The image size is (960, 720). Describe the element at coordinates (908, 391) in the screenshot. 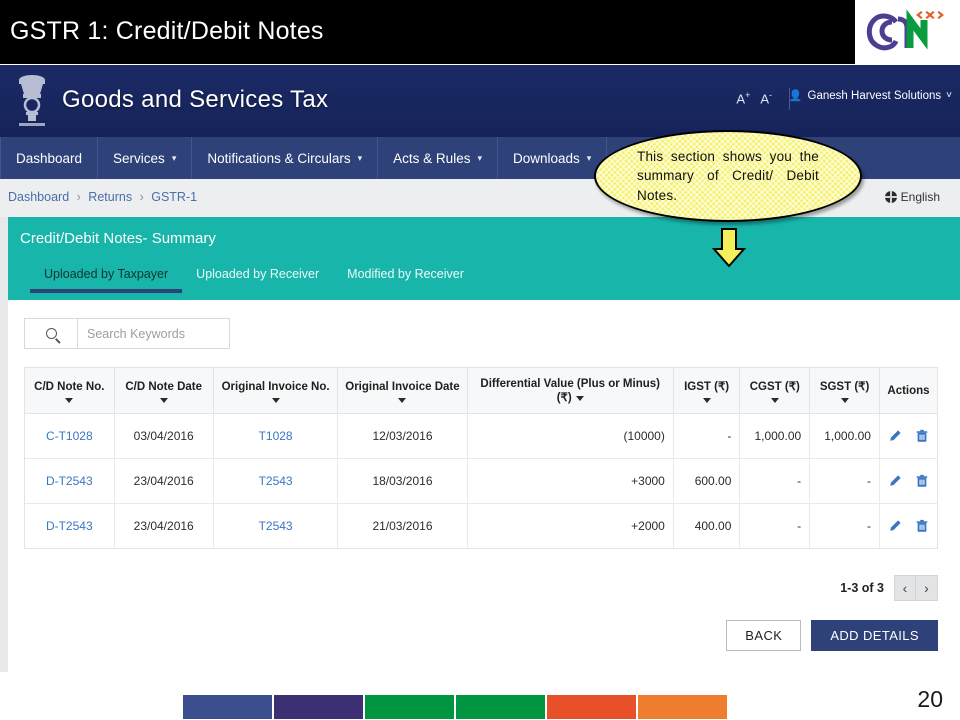

I see `column-header-actions: Actions` at that location.